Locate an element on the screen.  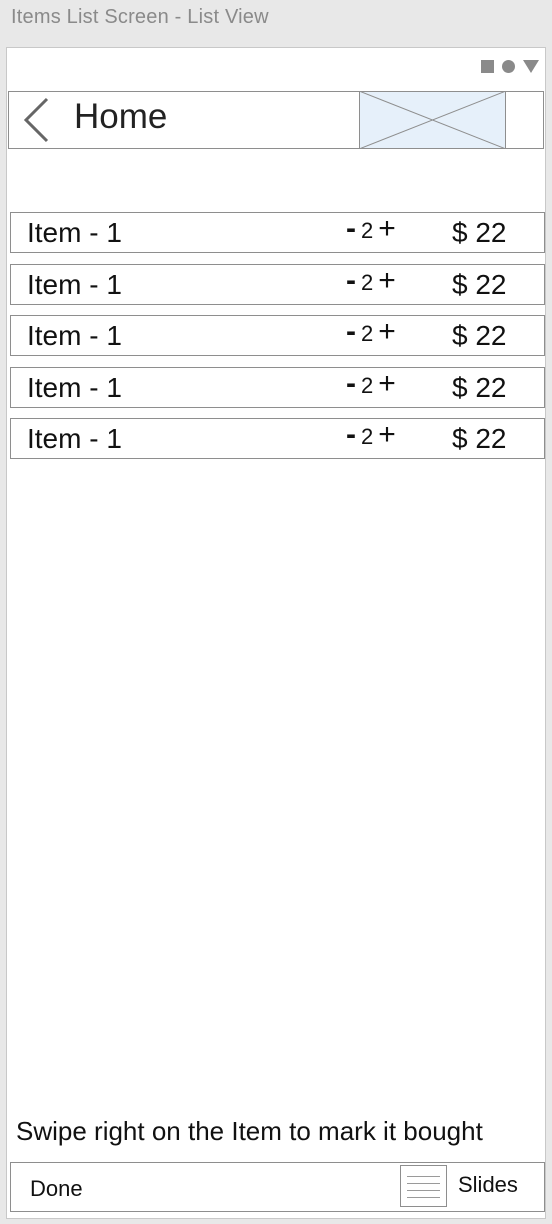
status-bar is located at coordinates (510, 66).